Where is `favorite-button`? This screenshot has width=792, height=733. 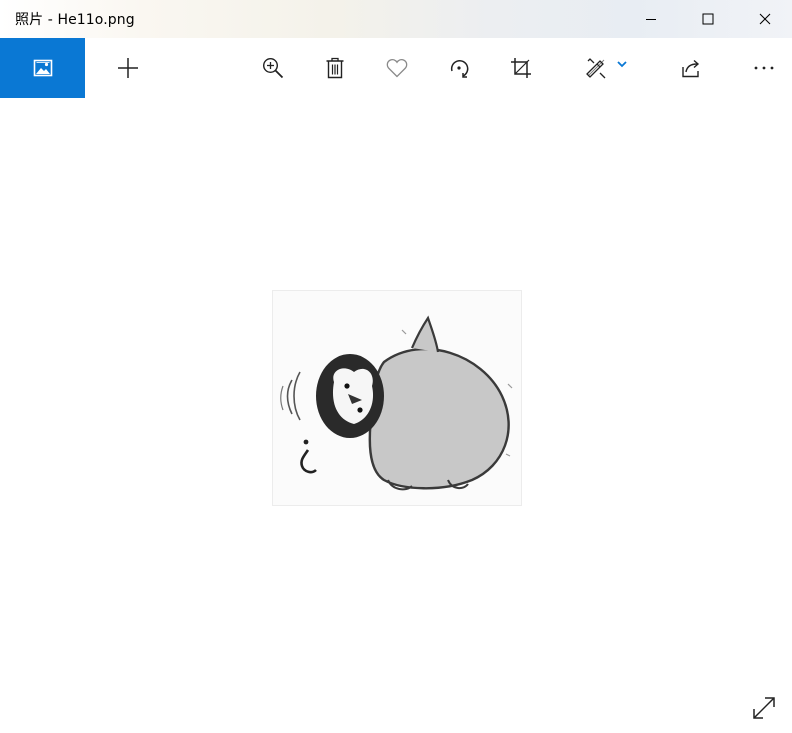
favorite-button is located at coordinates (397, 68).